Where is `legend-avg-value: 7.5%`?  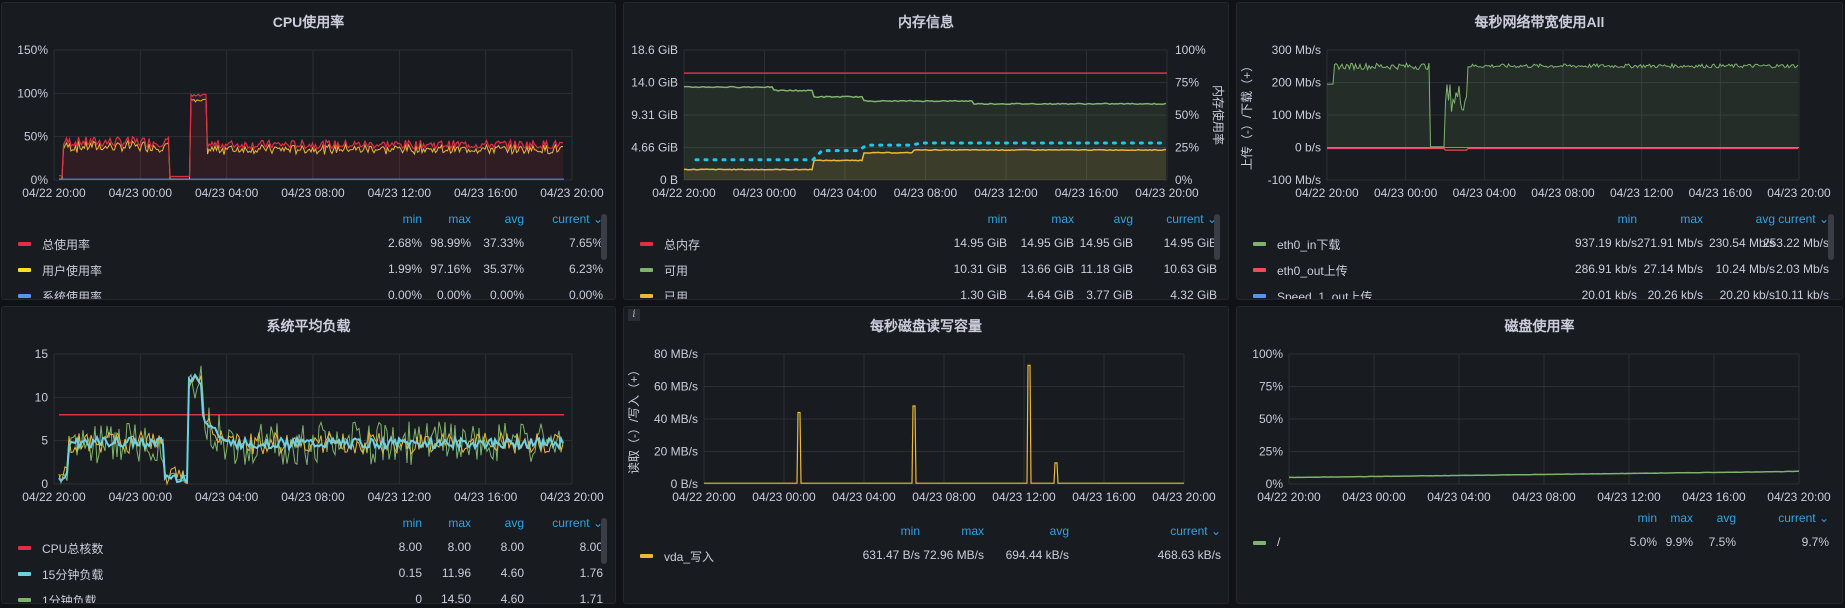
legend-avg-value: 7.5% is located at coordinates (1722, 542).